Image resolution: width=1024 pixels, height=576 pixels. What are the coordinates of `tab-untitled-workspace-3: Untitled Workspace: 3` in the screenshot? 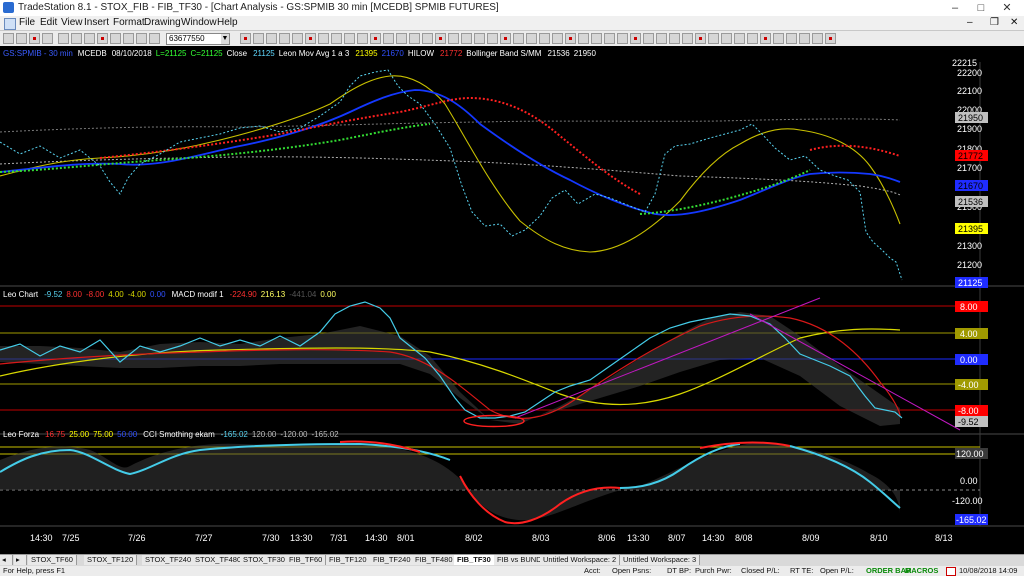 It's located at (660, 560).